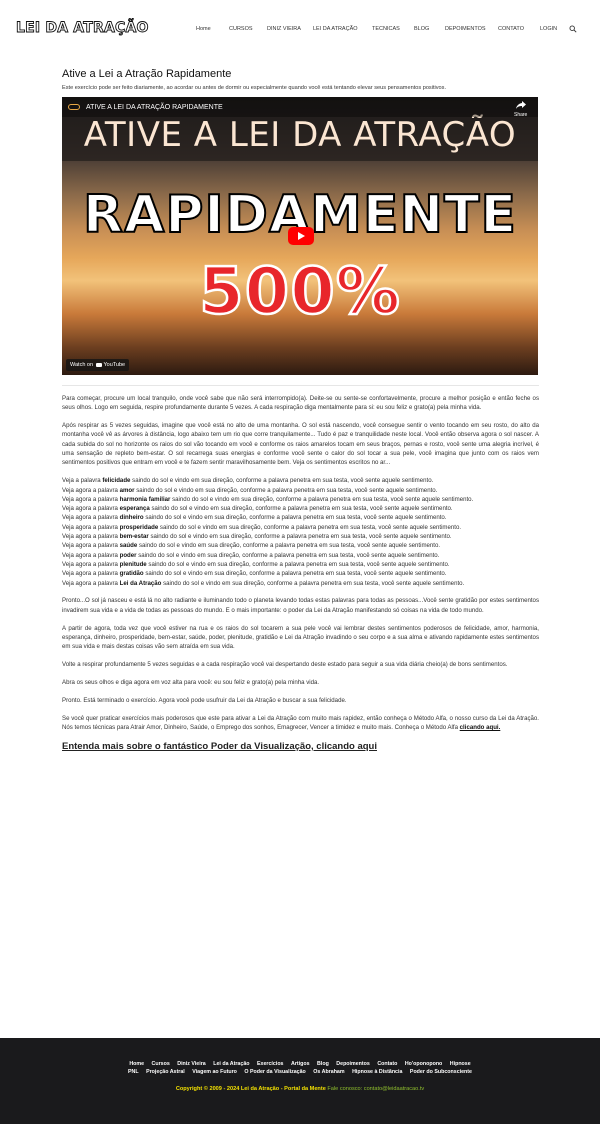 This screenshot has height=1124, width=600. Describe the element at coordinates (274, 1072) in the screenshot. I see `footer-link-poder-da-visualizacao: O Poder da Visualização` at that location.